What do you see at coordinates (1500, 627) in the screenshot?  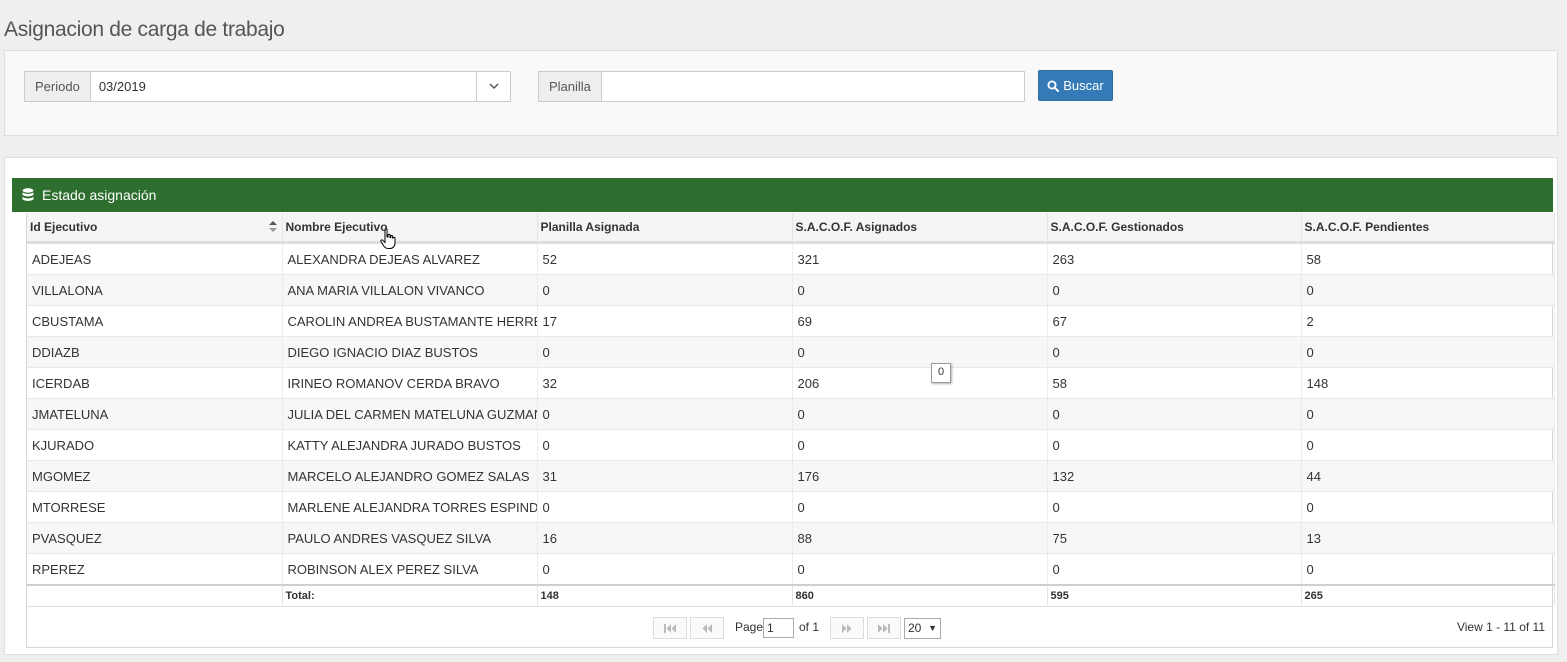 I see `view-info: View 1 - 11 of 11` at bounding box center [1500, 627].